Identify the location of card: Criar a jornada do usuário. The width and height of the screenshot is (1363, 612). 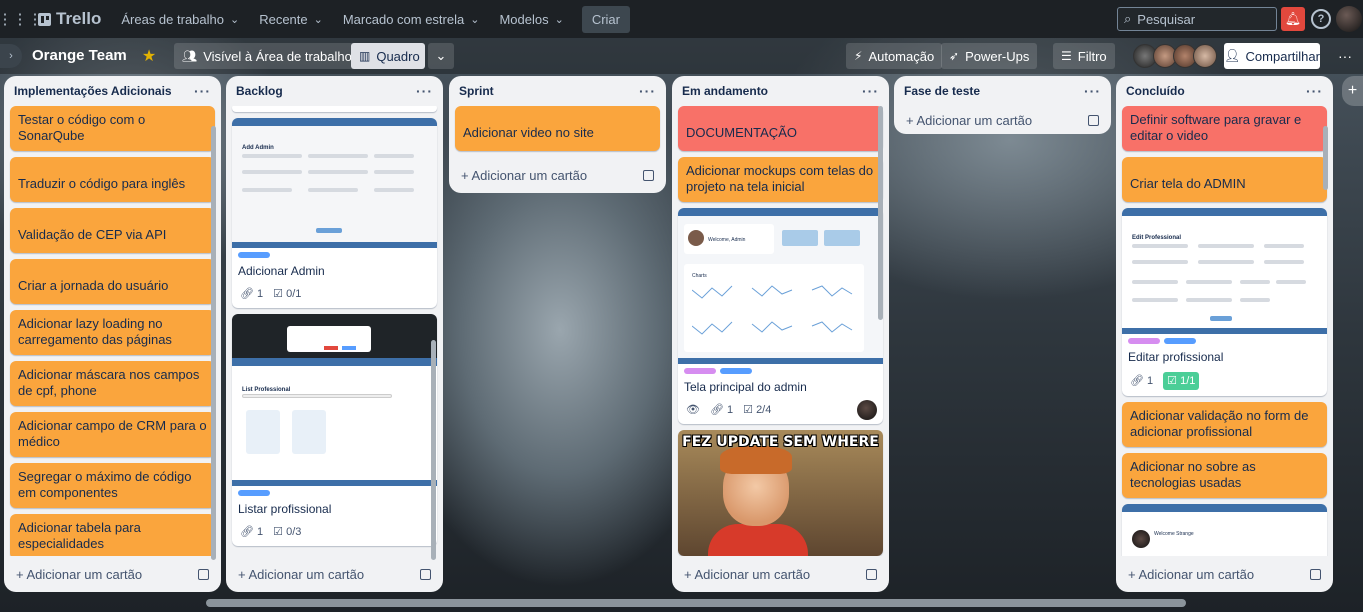
(112, 281).